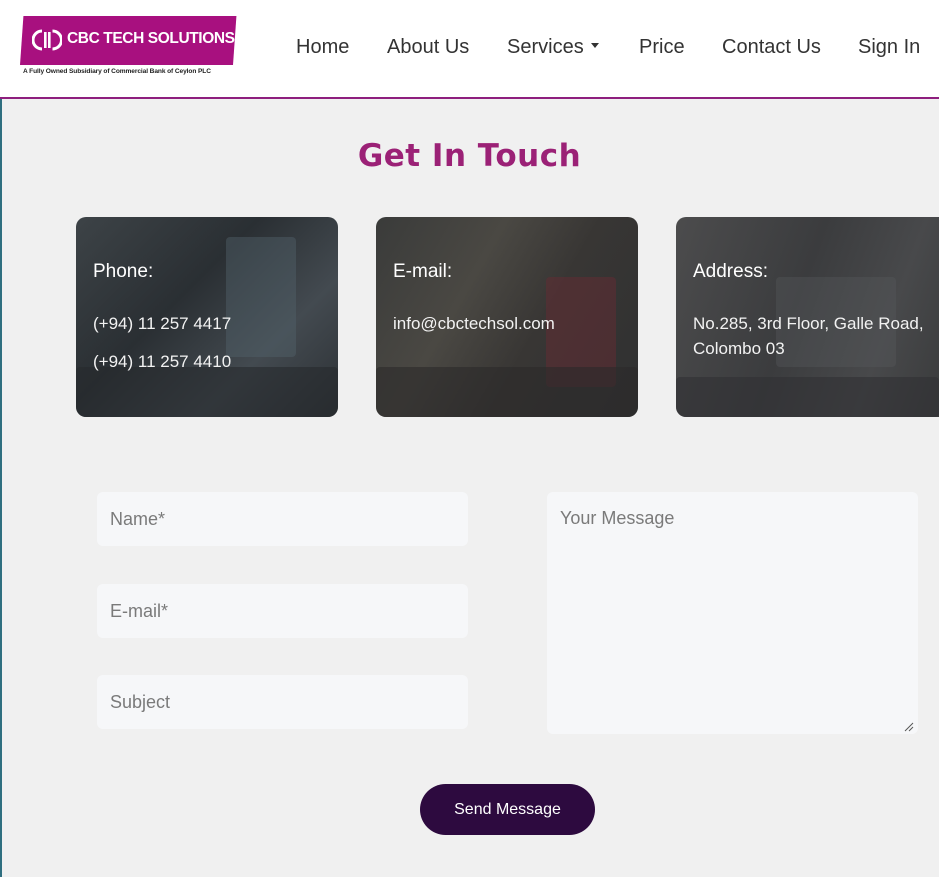 This screenshot has width=939, height=877. What do you see at coordinates (322, 47) in the screenshot?
I see `nav-home: Home` at bounding box center [322, 47].